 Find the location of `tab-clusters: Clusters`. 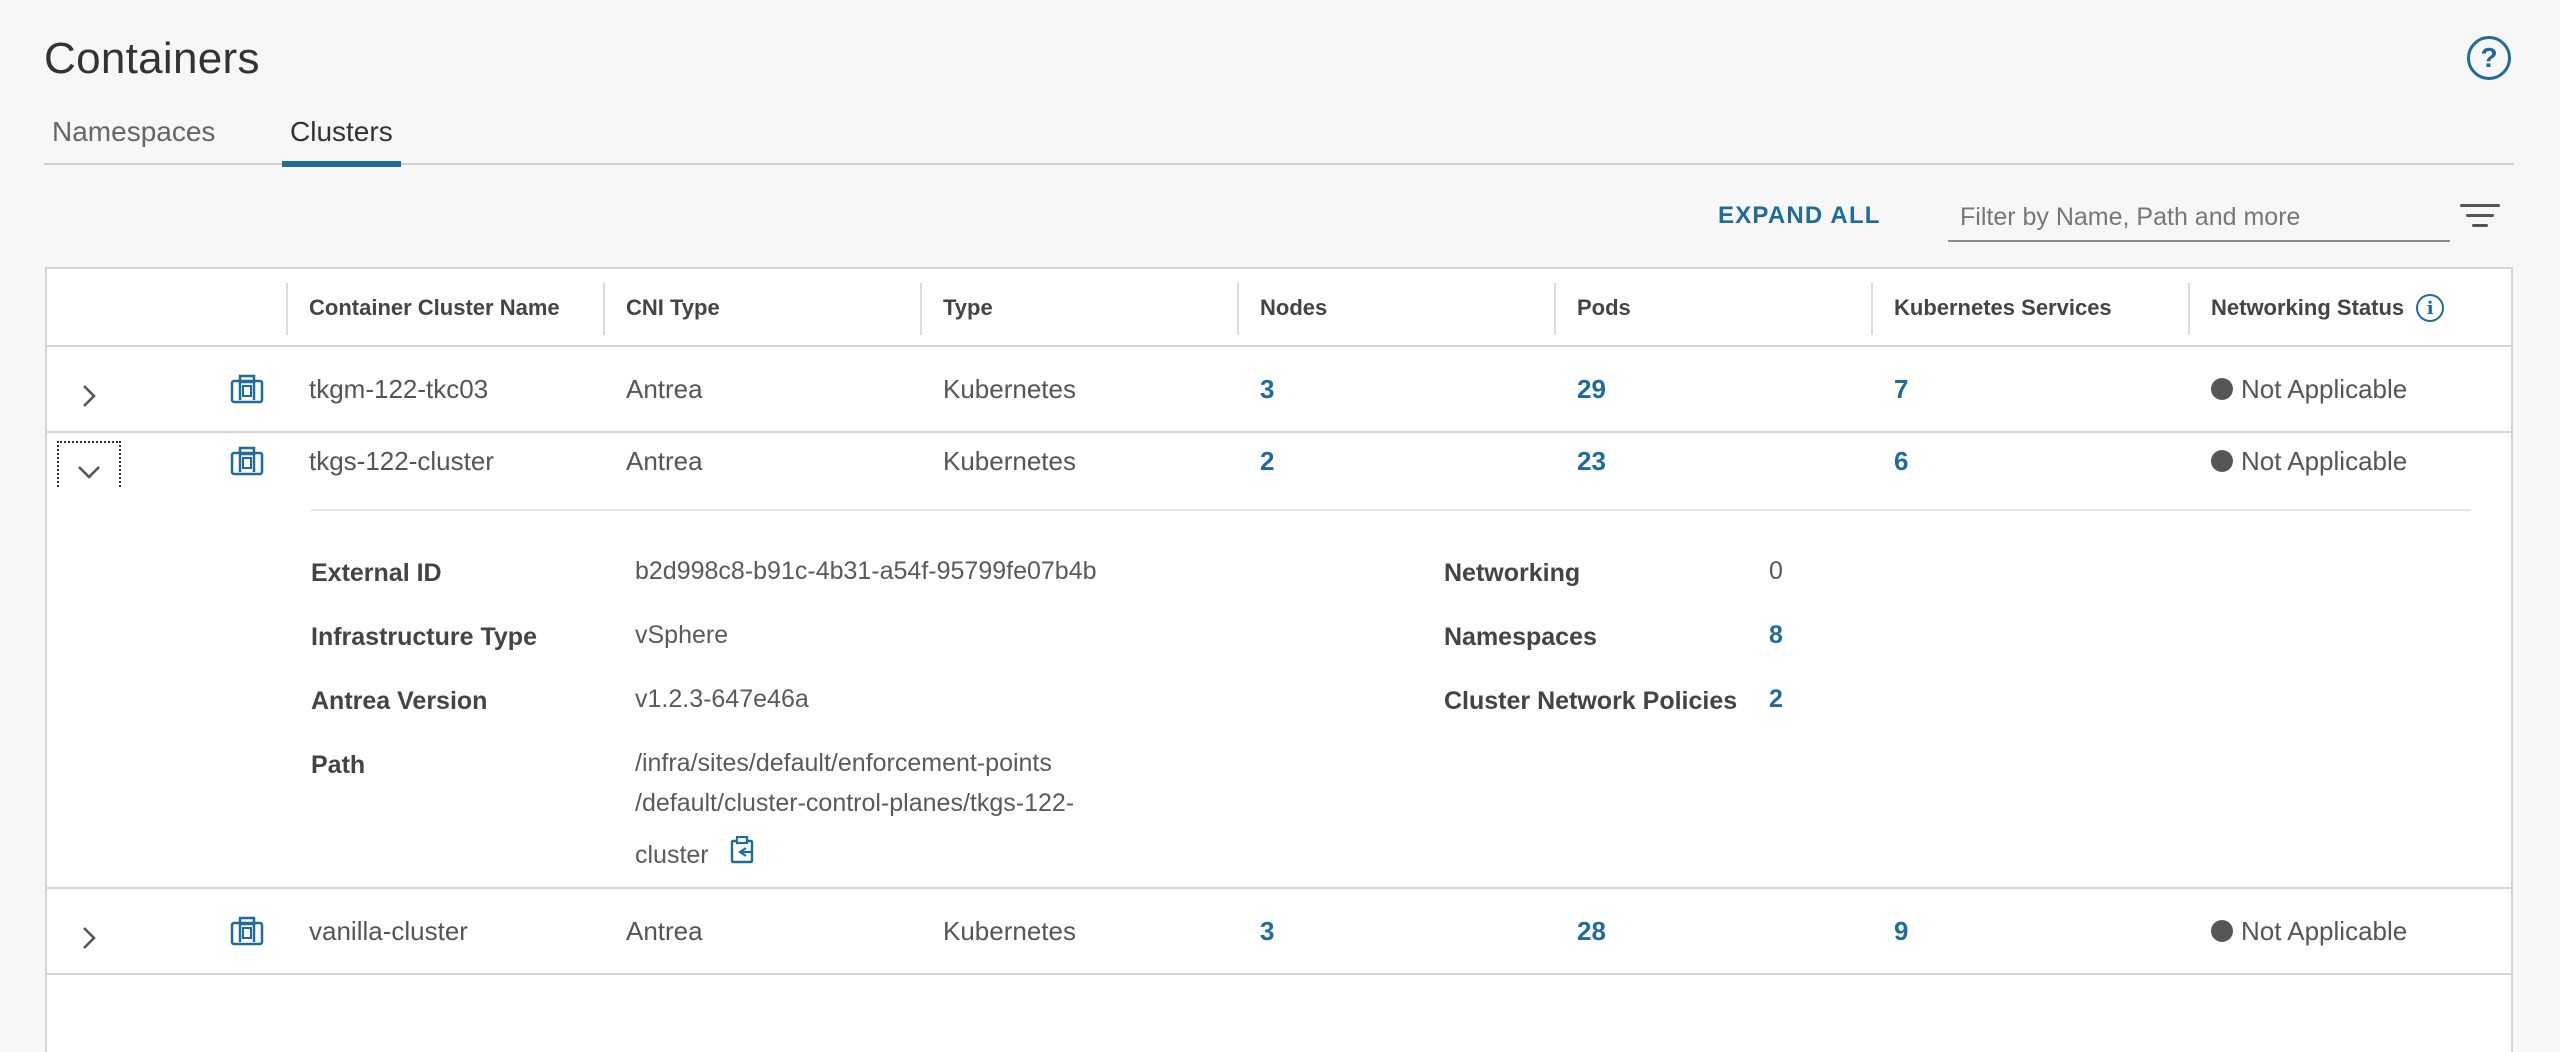

tab-clusters: Clusters is located at coordinates (341, 138).